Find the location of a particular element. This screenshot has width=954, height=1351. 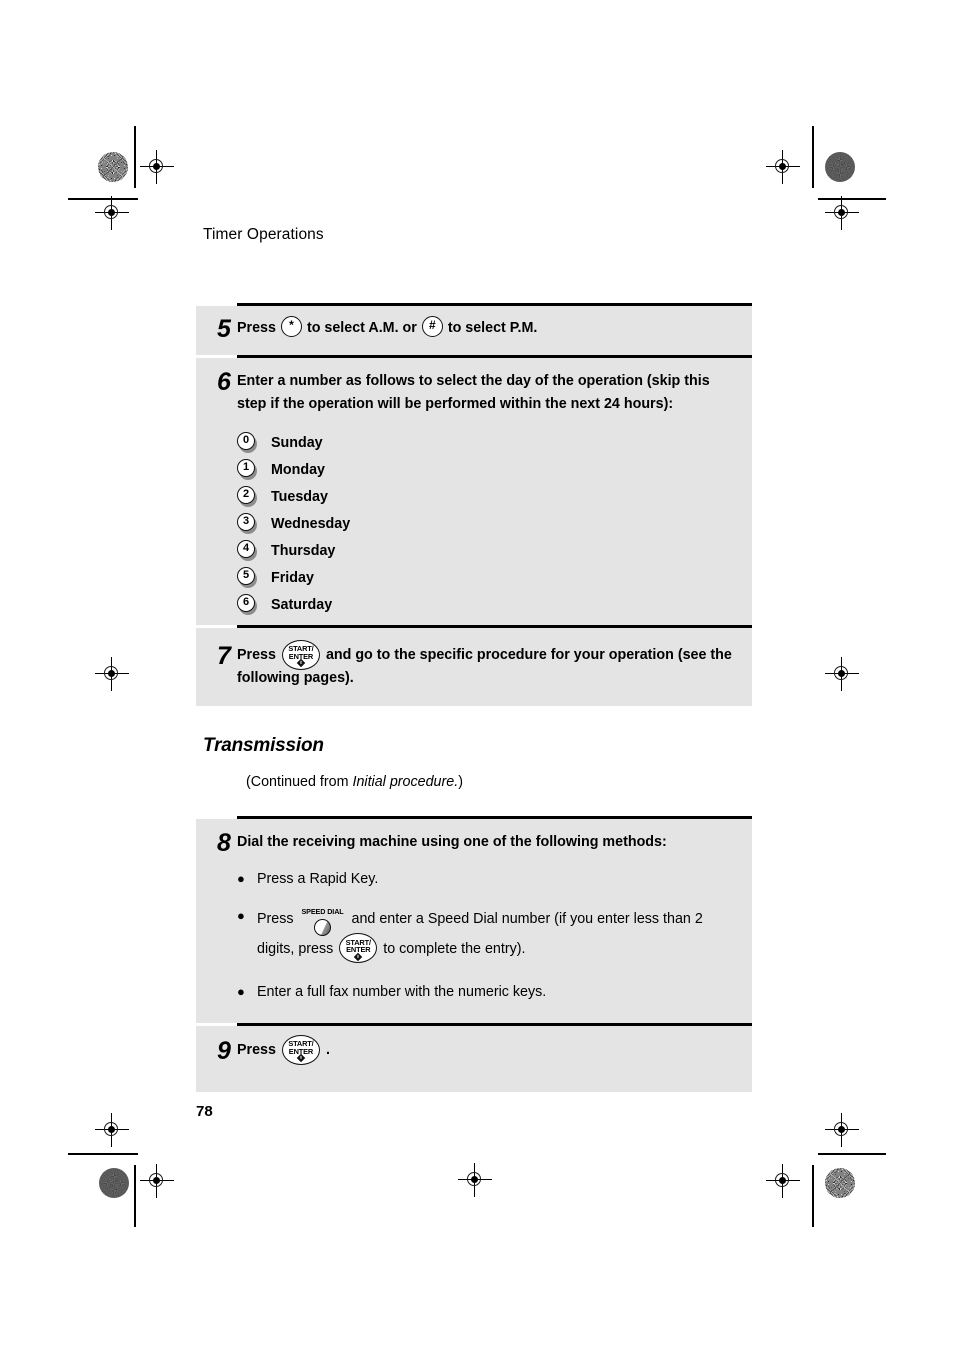

step-9: 9 Press START/ ENTER . is located at coordinates (474, 1045).